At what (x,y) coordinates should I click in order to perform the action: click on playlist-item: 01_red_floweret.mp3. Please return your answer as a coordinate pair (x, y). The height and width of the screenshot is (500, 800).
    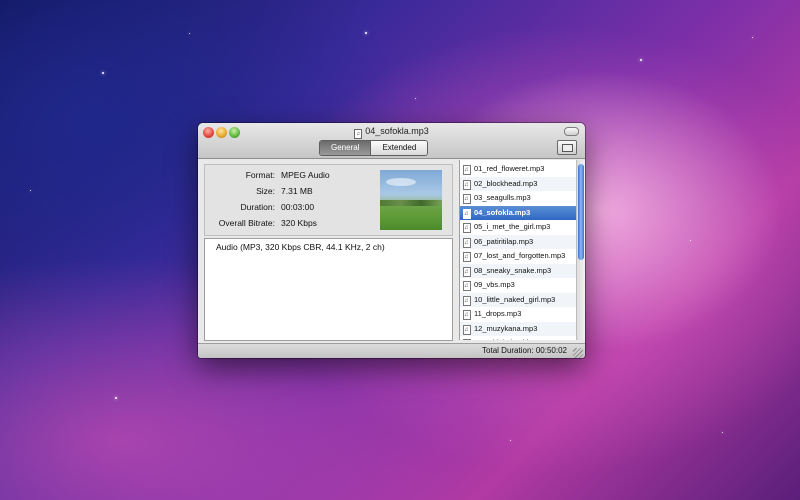
    Looking at the image, I should click on (518, 170).